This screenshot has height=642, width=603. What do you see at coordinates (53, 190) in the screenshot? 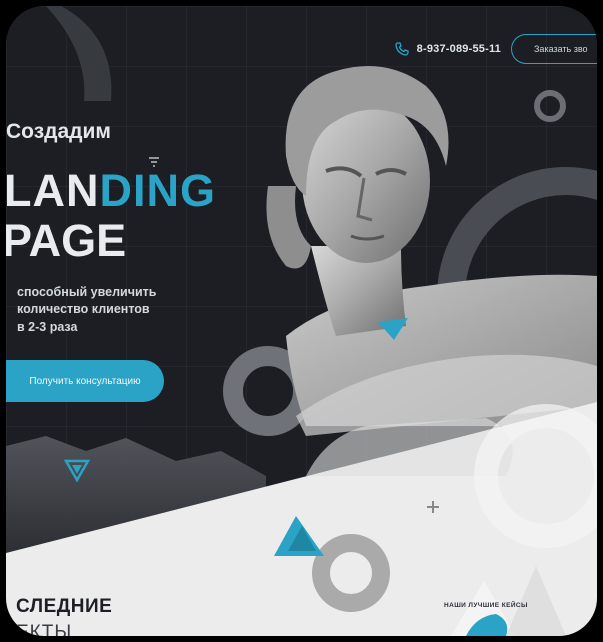
I see `hero-title-part1: LAN` at bounding box center [53, 190].